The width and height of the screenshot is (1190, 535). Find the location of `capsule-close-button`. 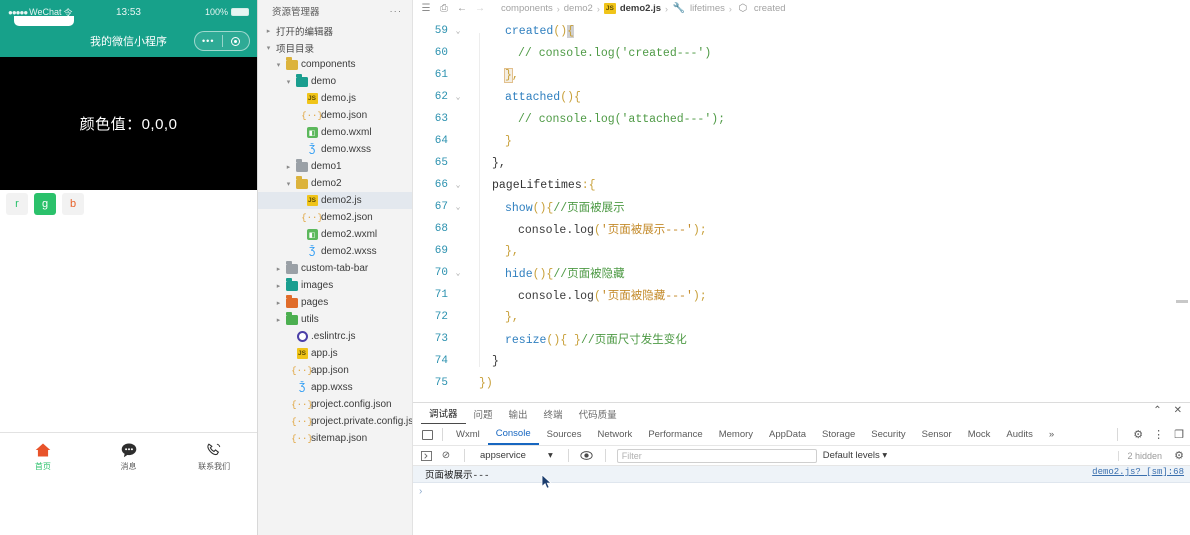

capsule-close-button is located at coordinates (236, 41).